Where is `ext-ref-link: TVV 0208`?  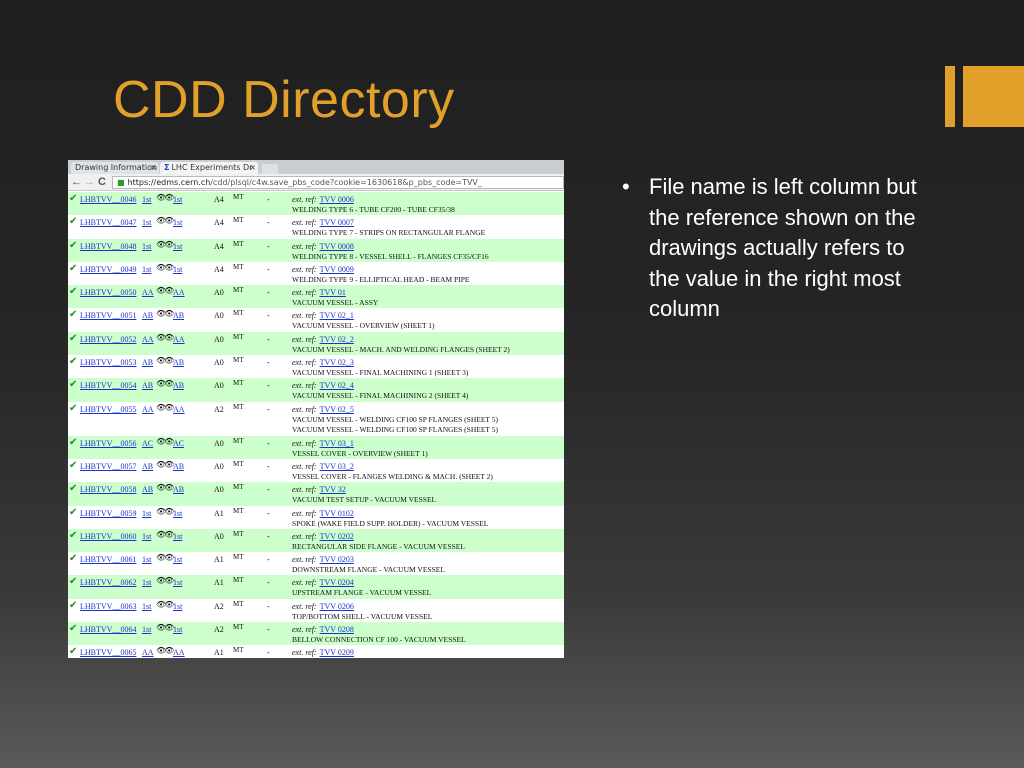
ext-ref-link: TVV 0208 is located at coordinates (337, 629).